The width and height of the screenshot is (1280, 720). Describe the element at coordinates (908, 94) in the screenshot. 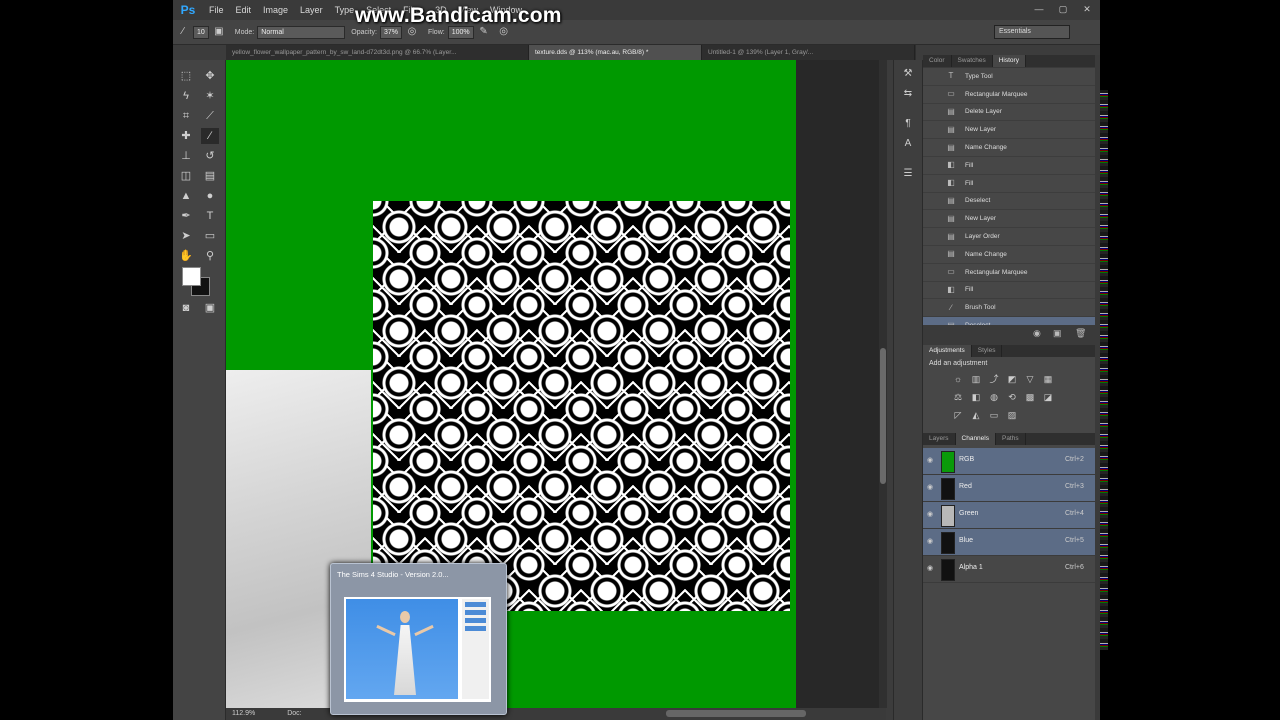

I see `properties-icon: ⇆` at that location.